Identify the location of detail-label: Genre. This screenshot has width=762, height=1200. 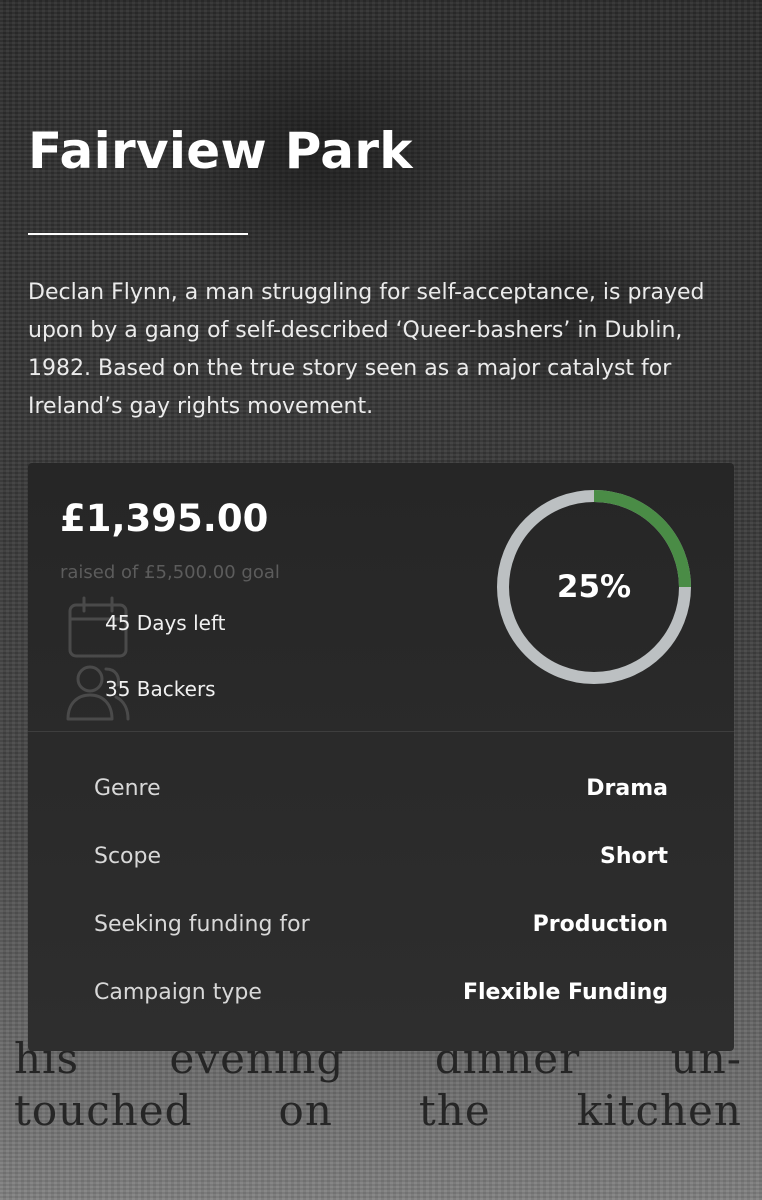
(127, 788).